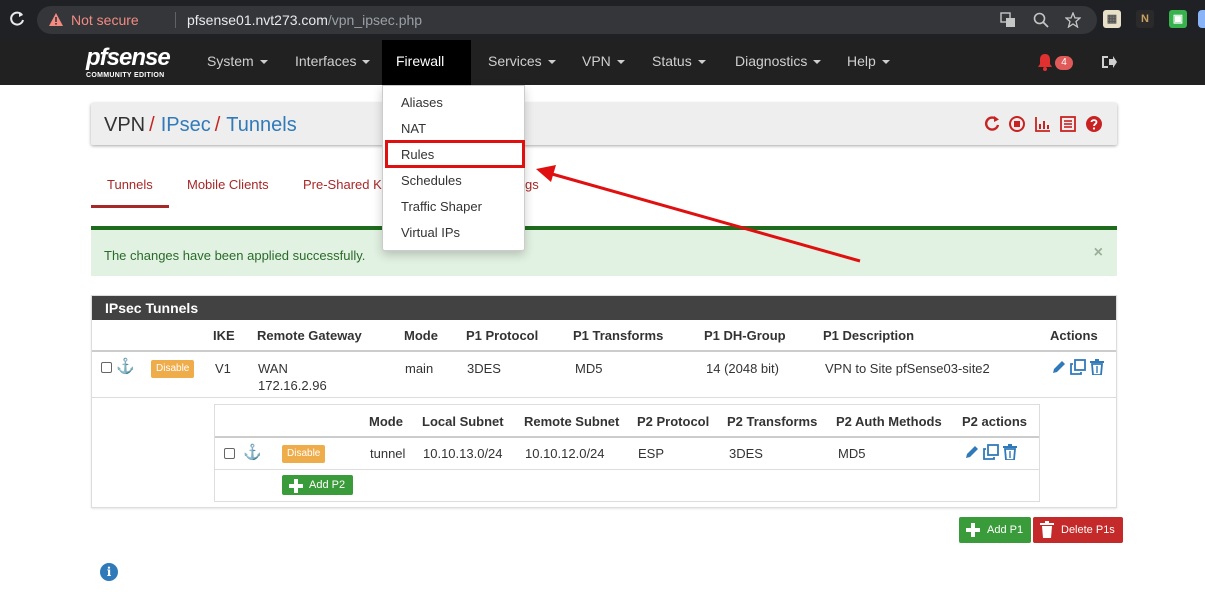 This screenshot has width=1205, height=592. What do you see at coordinates (1008, 20) in the screenshot?
I see `translate-icon` at bounding box center [1008, 20].